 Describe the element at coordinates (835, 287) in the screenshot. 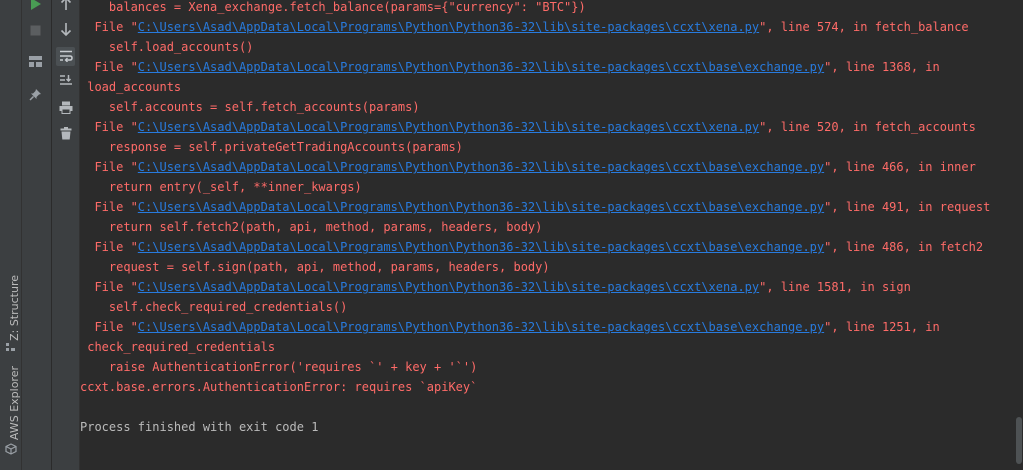

I see `console-line-suffix: ", line 1581, in sign` at that location.